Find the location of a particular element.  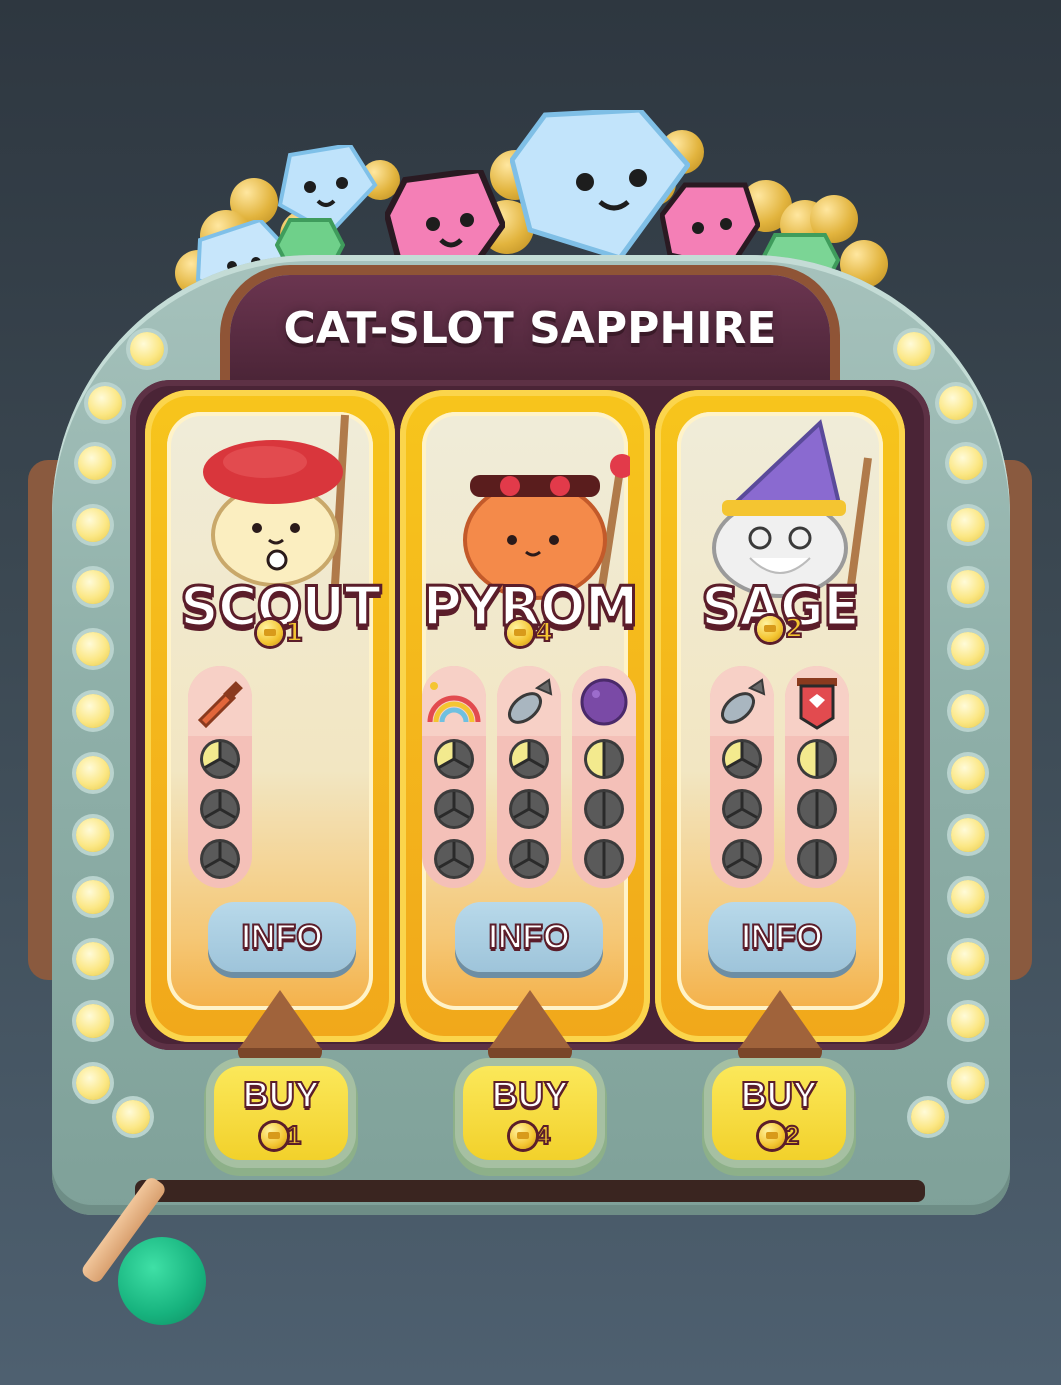

buy-cost-value: 4 is located at coordinates (543, 1135).